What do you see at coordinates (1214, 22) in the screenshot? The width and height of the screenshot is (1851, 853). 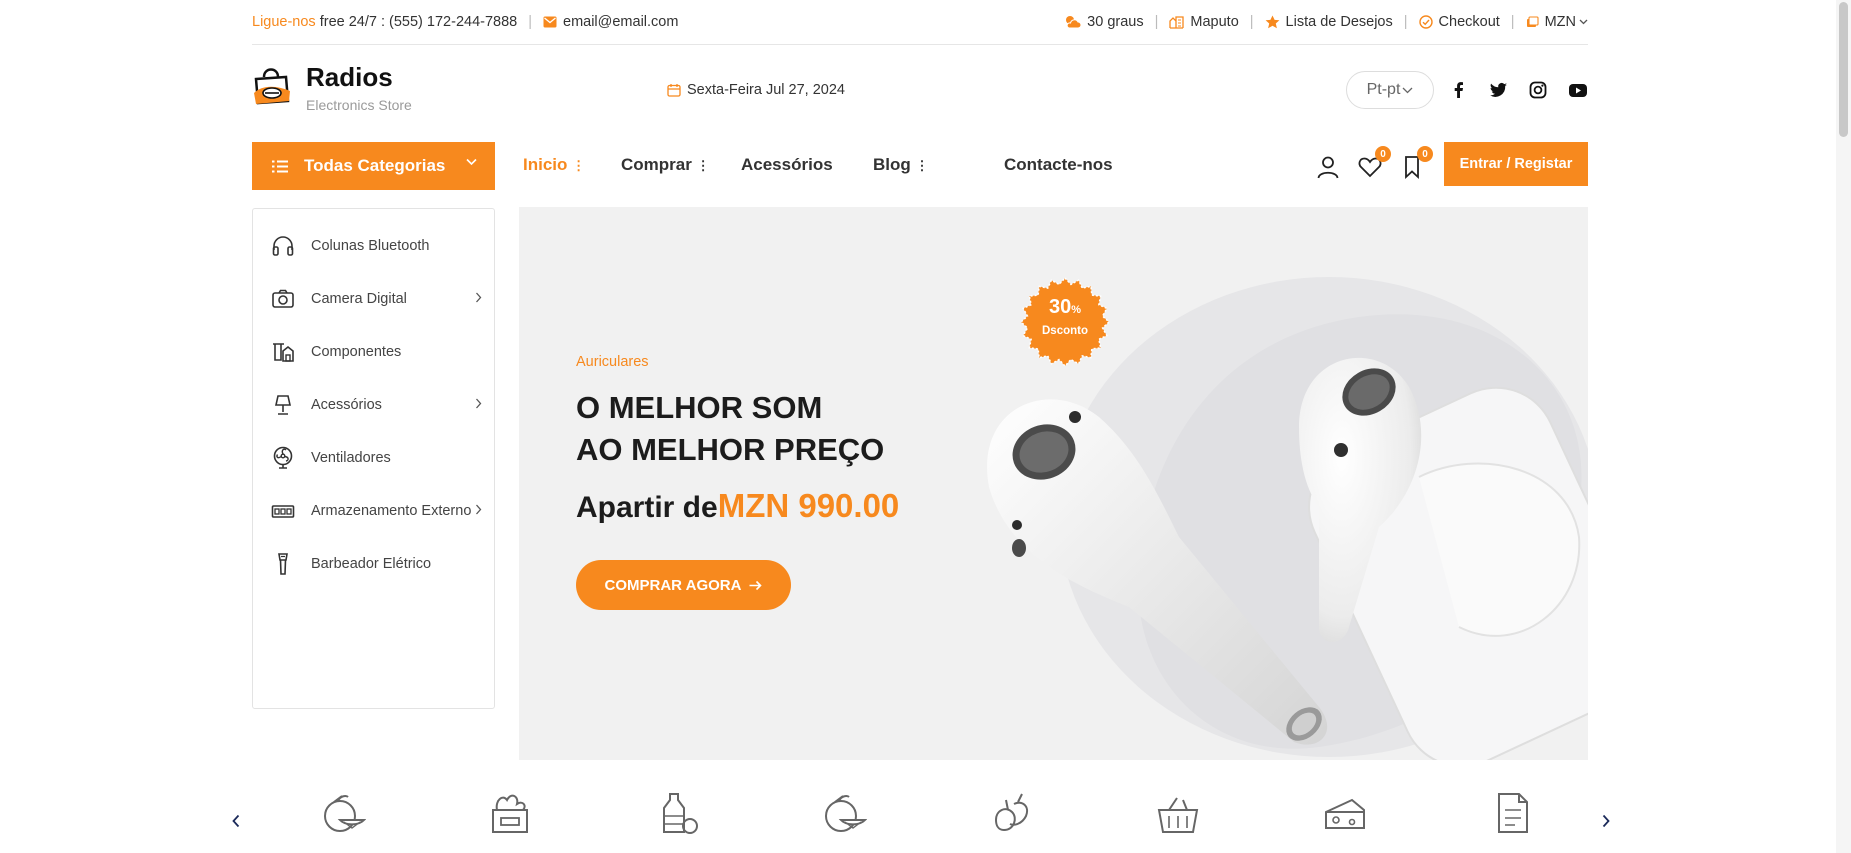 I see `city-link: Maputo` at bounding box center [1214, 22].